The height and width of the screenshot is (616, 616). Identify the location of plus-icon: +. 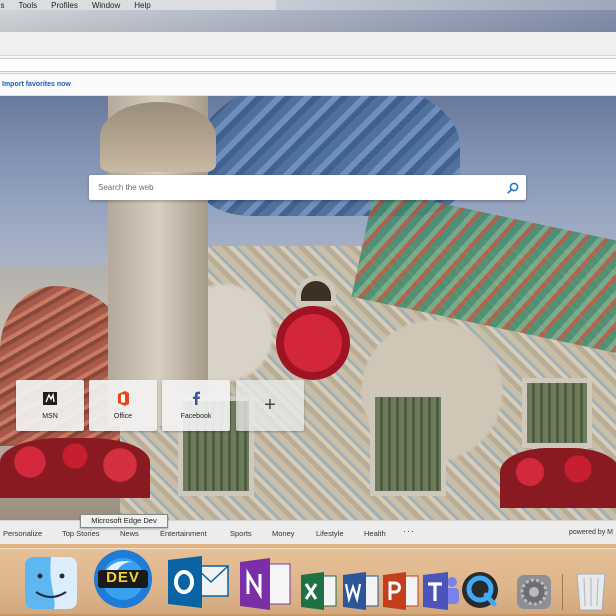
(270, 405).